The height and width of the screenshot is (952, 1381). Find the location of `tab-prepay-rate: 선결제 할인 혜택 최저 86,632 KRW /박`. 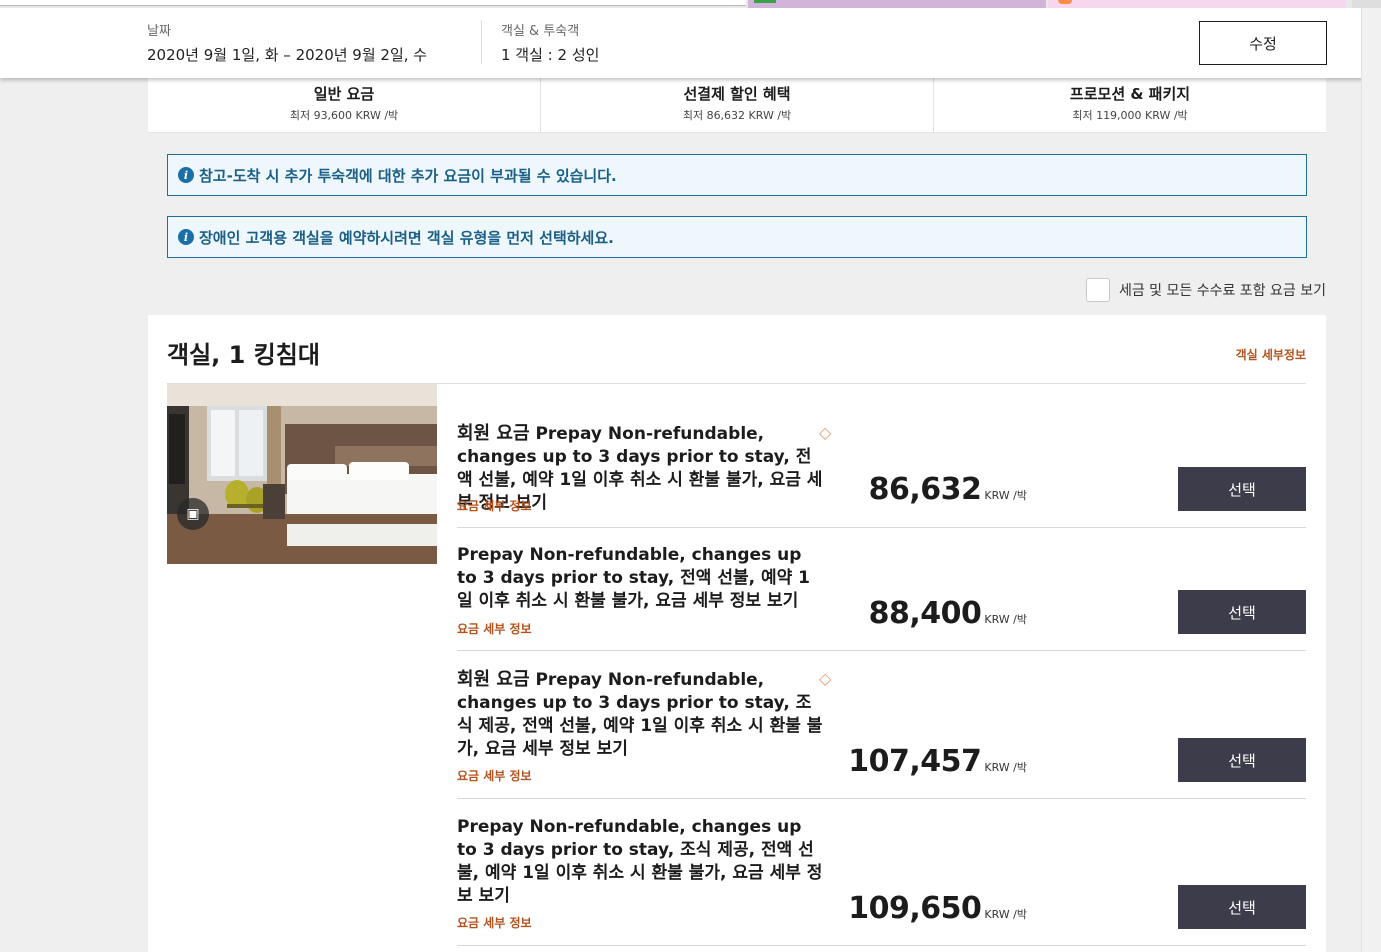

tab-prepay-rate: 선결제 할인 혜택 최저 86,632 KRW /박 is located at coordinates (737, 105).